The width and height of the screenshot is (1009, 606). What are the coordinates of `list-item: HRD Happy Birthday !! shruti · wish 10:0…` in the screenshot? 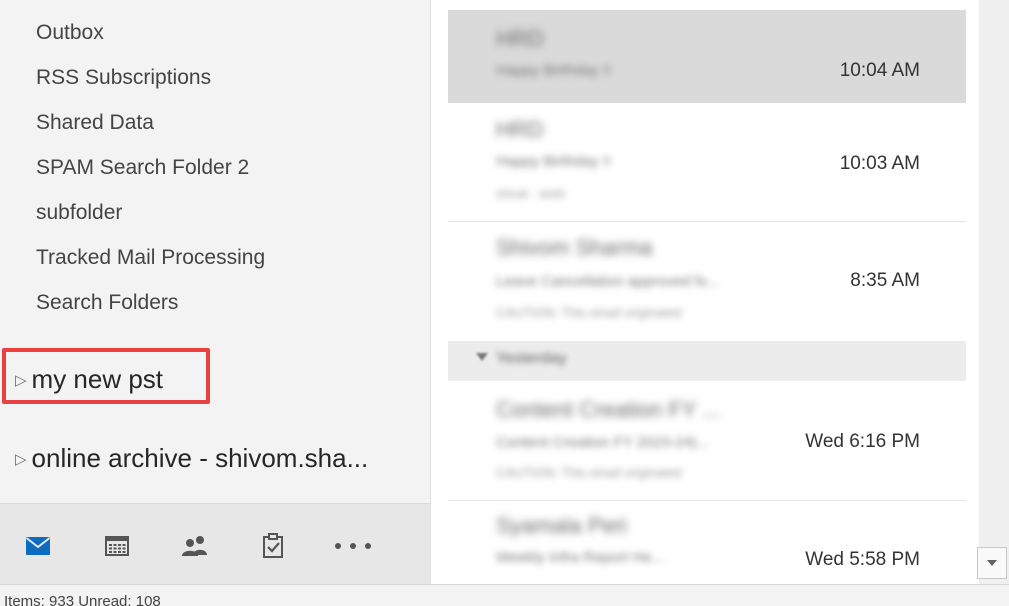 It's located at (707, 162).